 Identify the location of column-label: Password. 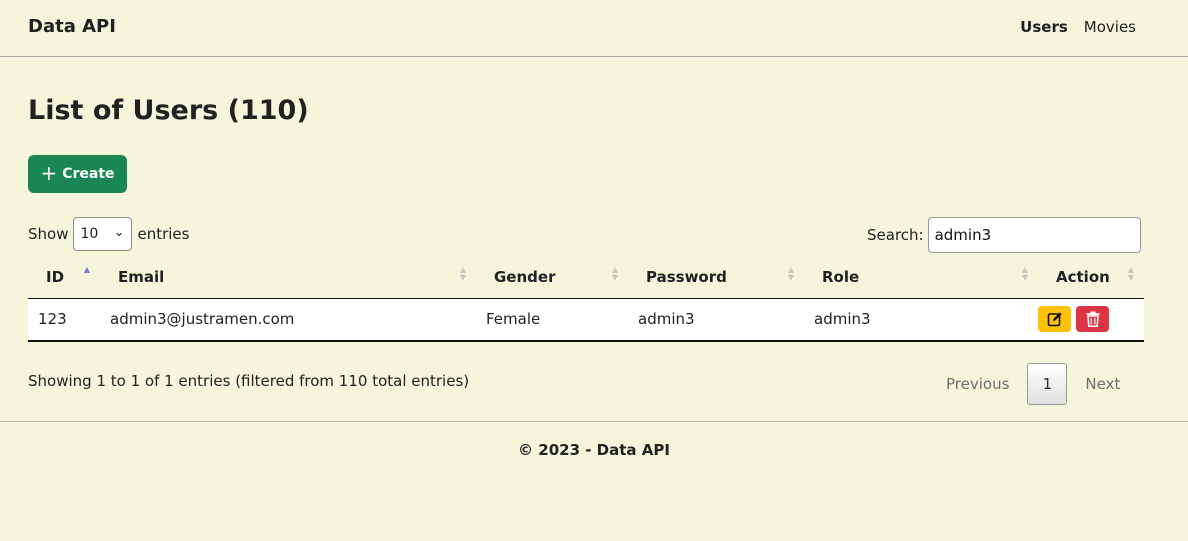
(686, 276).